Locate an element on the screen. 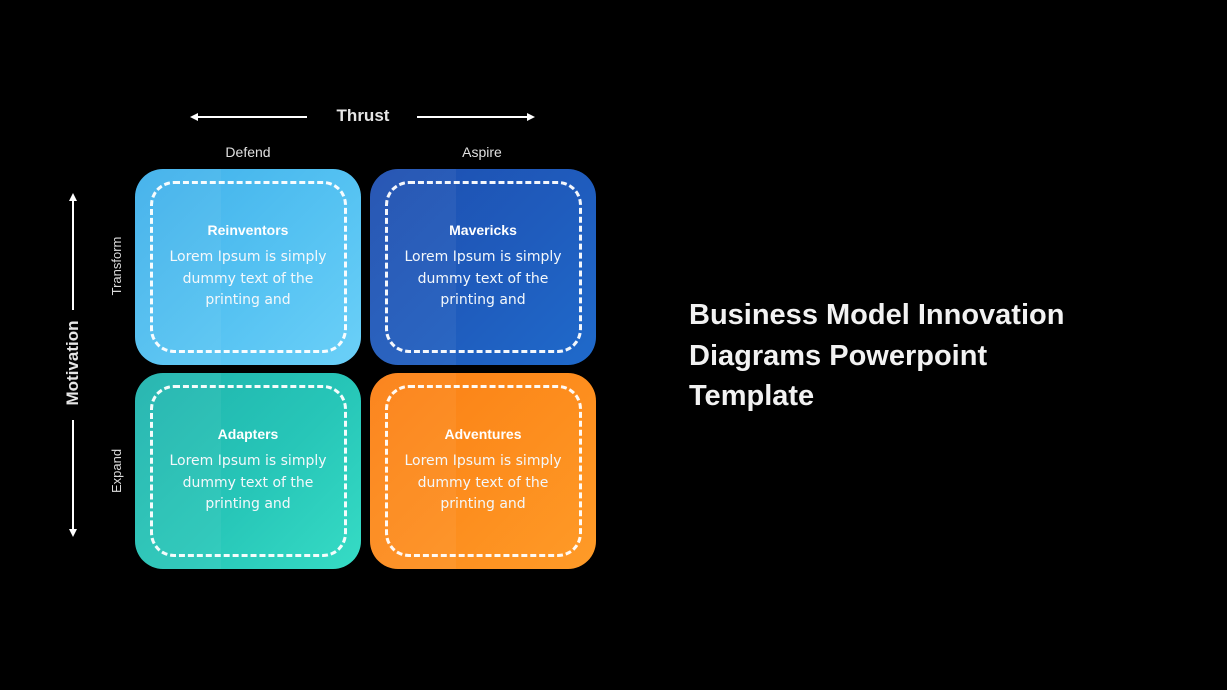  slide-title-line-1: Business Model Innovation is located at coordinates (877, 315).